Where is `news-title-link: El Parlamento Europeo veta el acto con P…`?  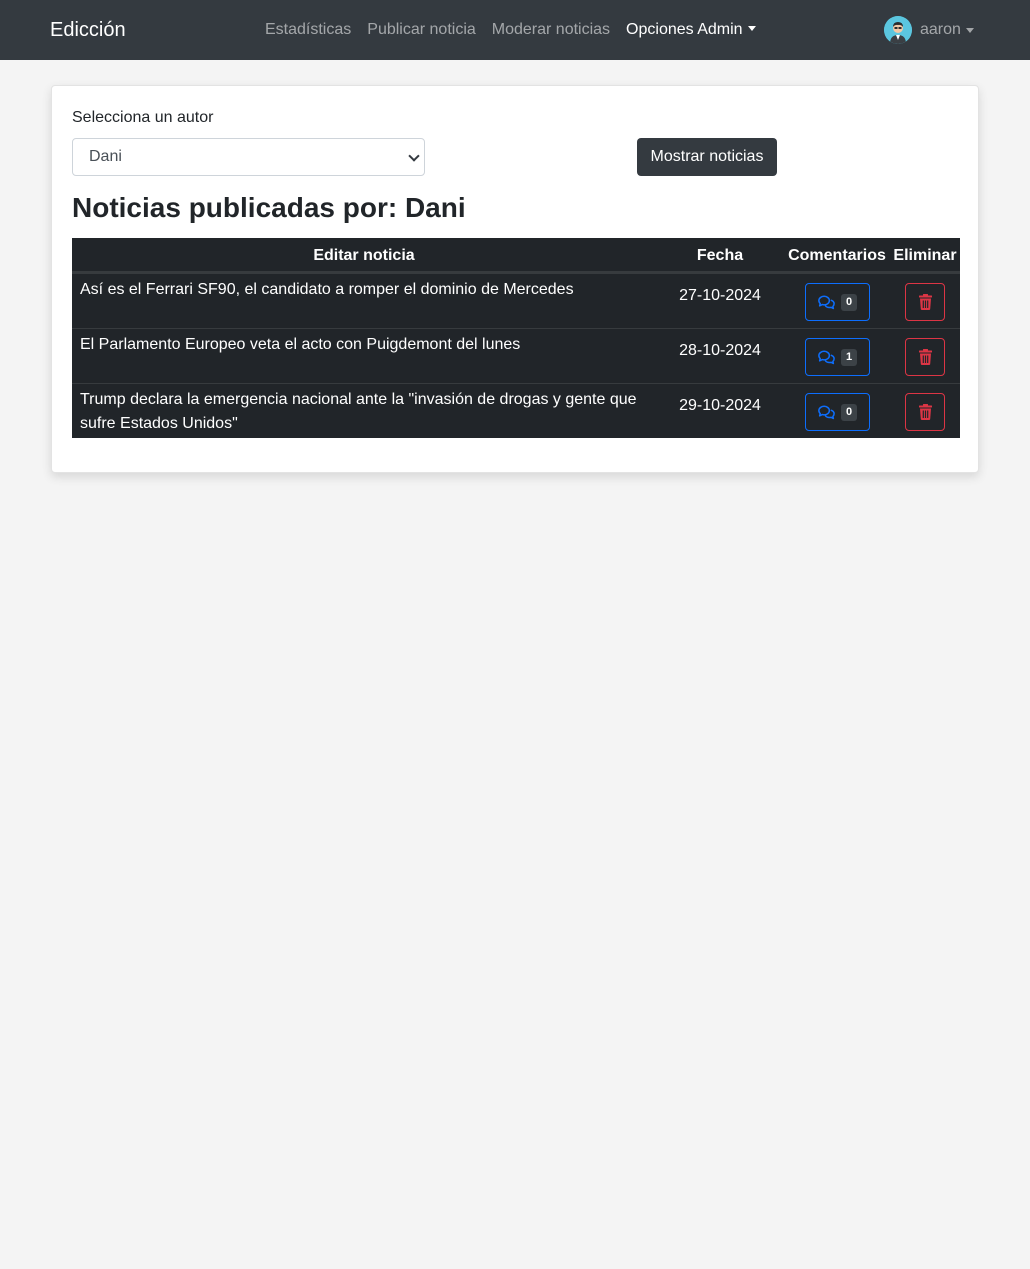 news-title-link: El Parlamento Europeo veta el acto con P… is located at coordinates (364, 356).